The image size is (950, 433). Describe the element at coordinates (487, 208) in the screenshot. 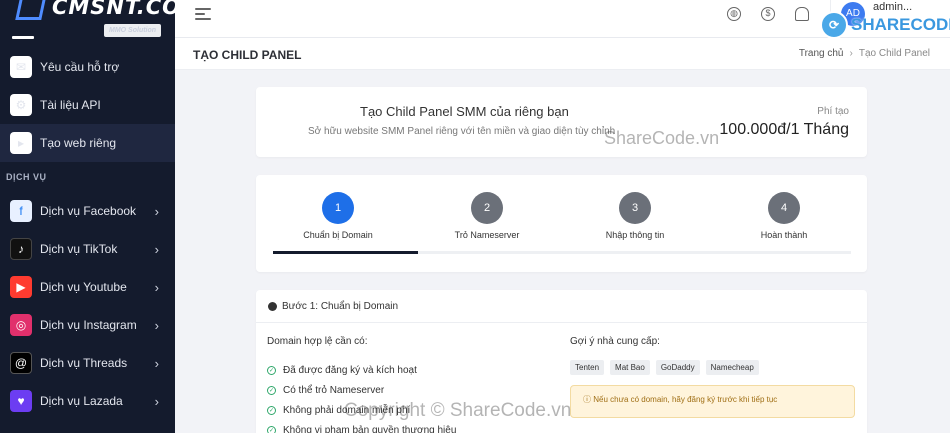

I see `step-number: 2` at that location.